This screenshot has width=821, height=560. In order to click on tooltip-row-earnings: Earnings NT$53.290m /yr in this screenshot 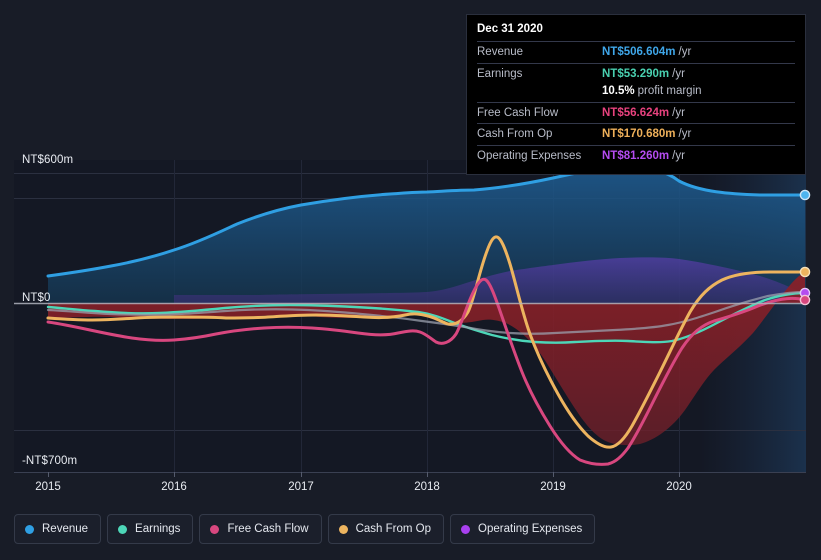, I will do `click(636, 73)`.